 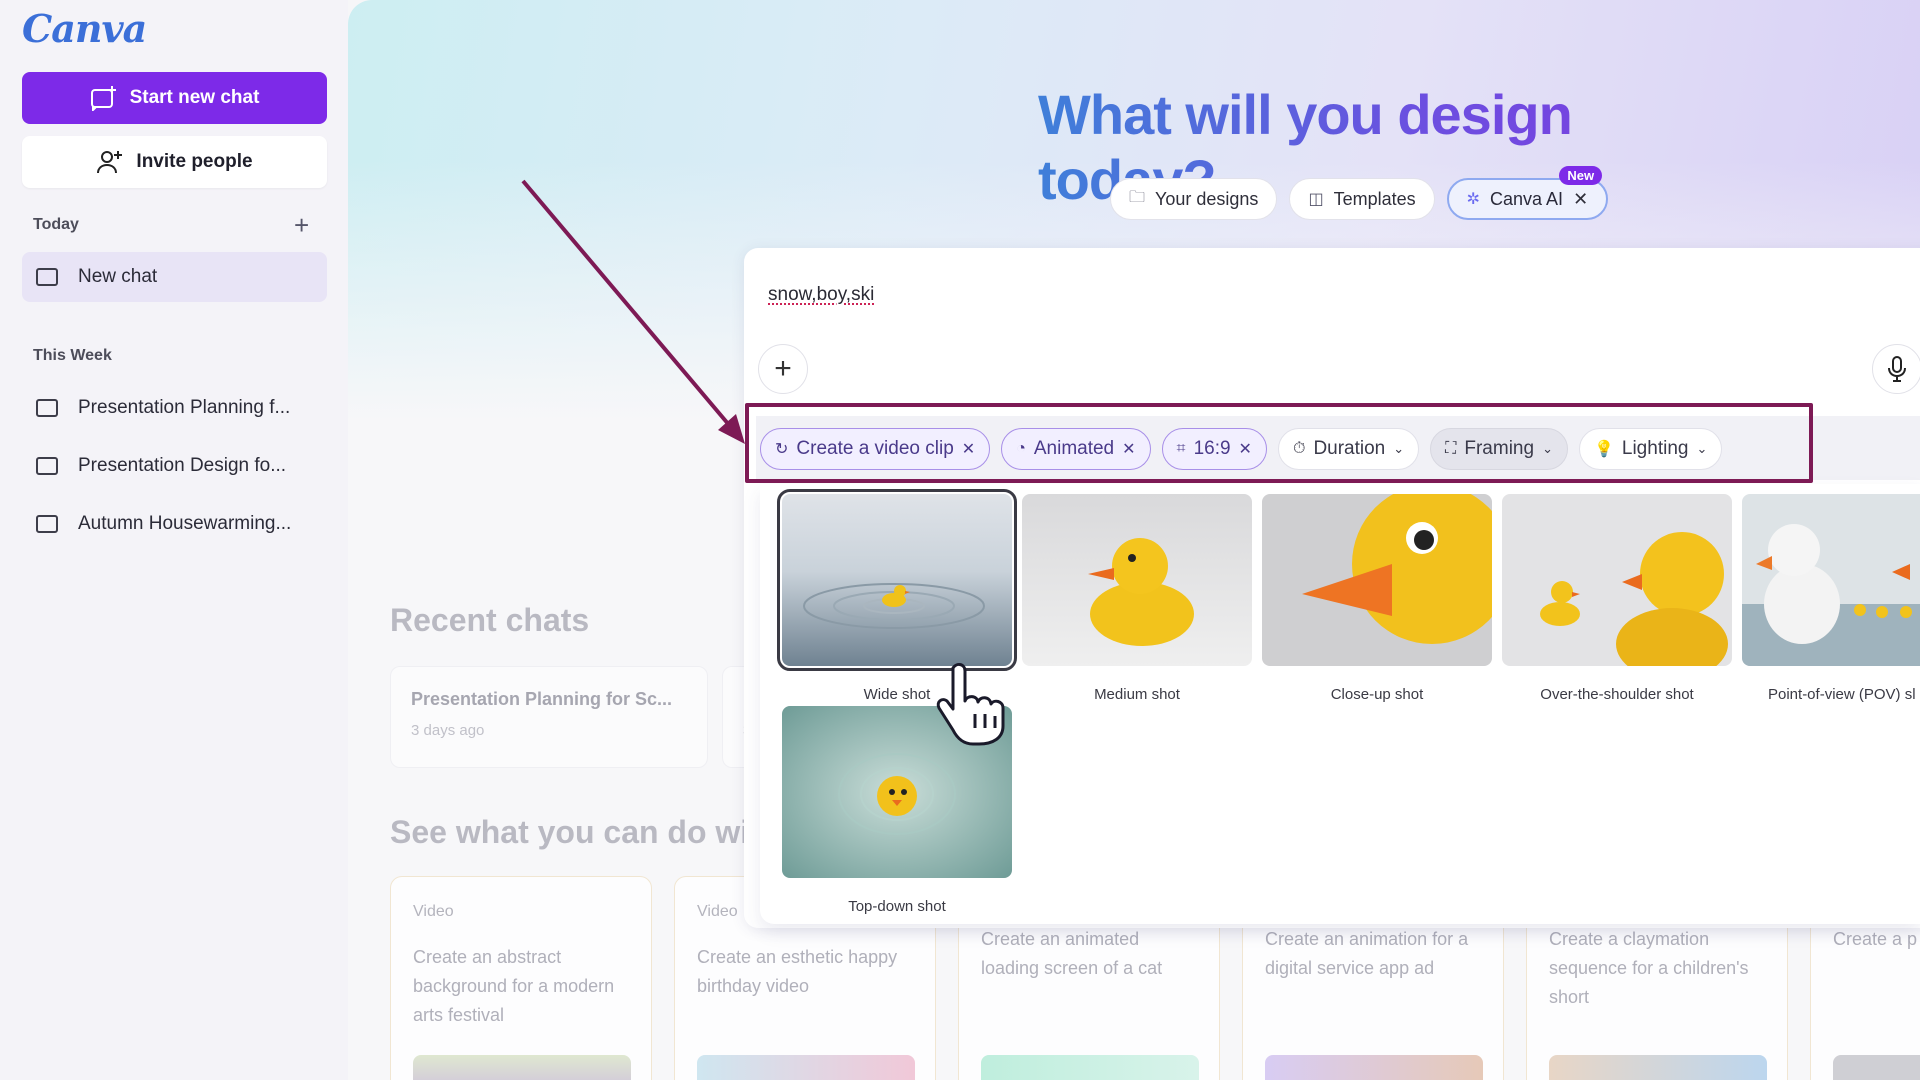 What do you see at coordinates (1137, 197) in the screenshot?
I see `folder-icon: 🗀` at bounding box center [1137, 197].